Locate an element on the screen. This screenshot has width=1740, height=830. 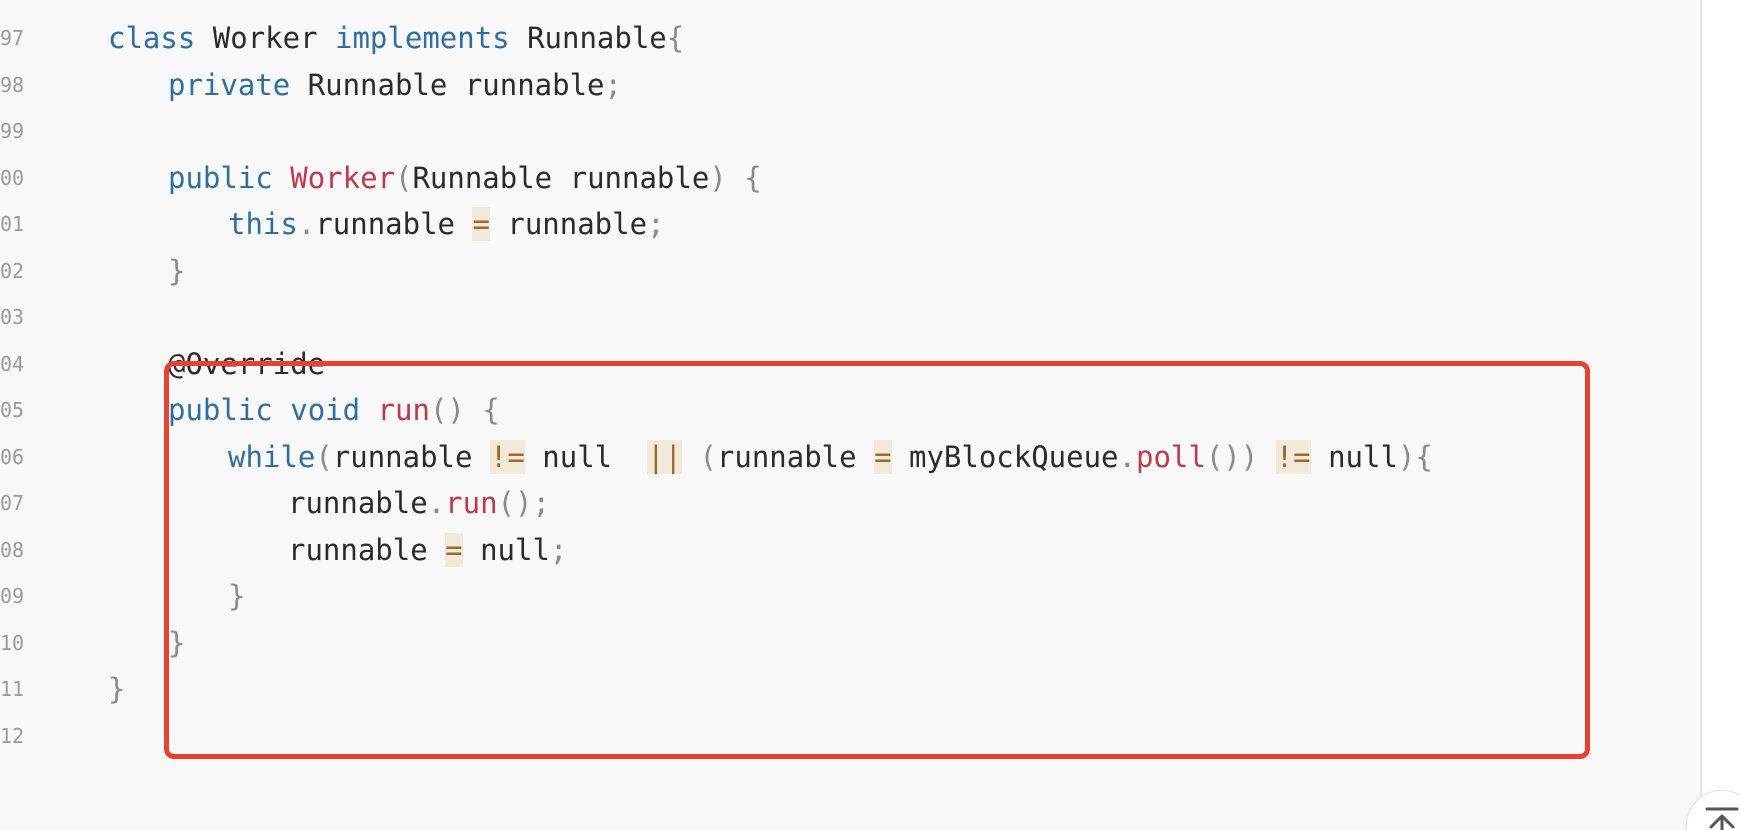
code-text: private Runnable runnable; is located at coordinates (395, 85).